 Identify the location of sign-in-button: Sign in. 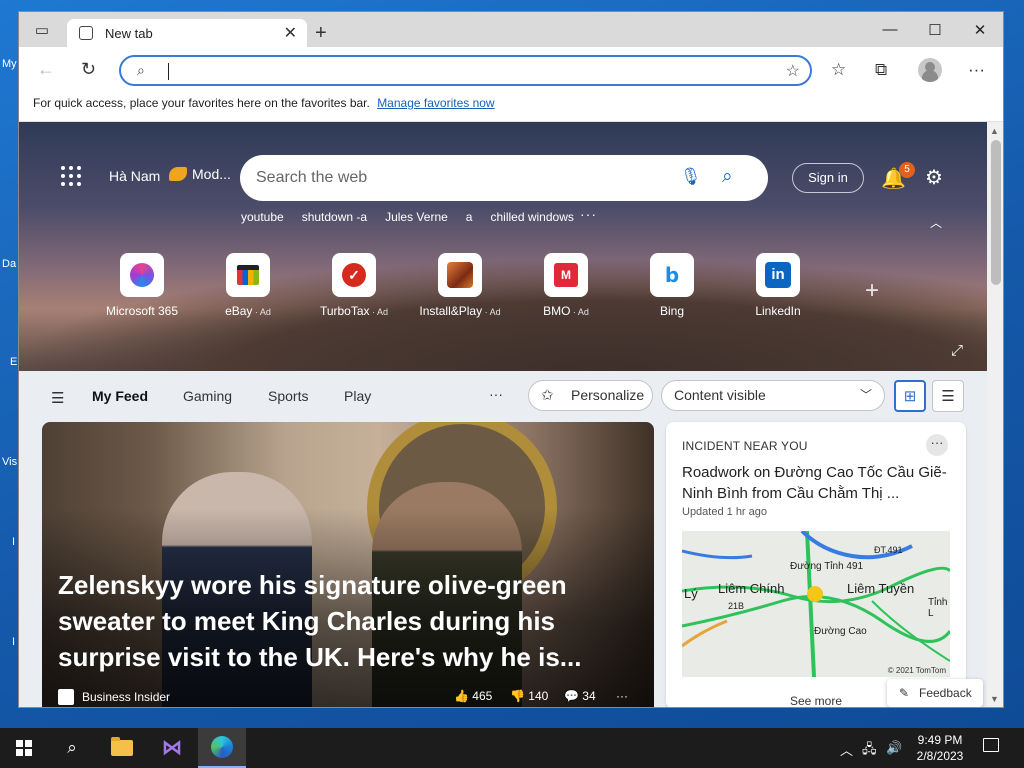
(828, 178).